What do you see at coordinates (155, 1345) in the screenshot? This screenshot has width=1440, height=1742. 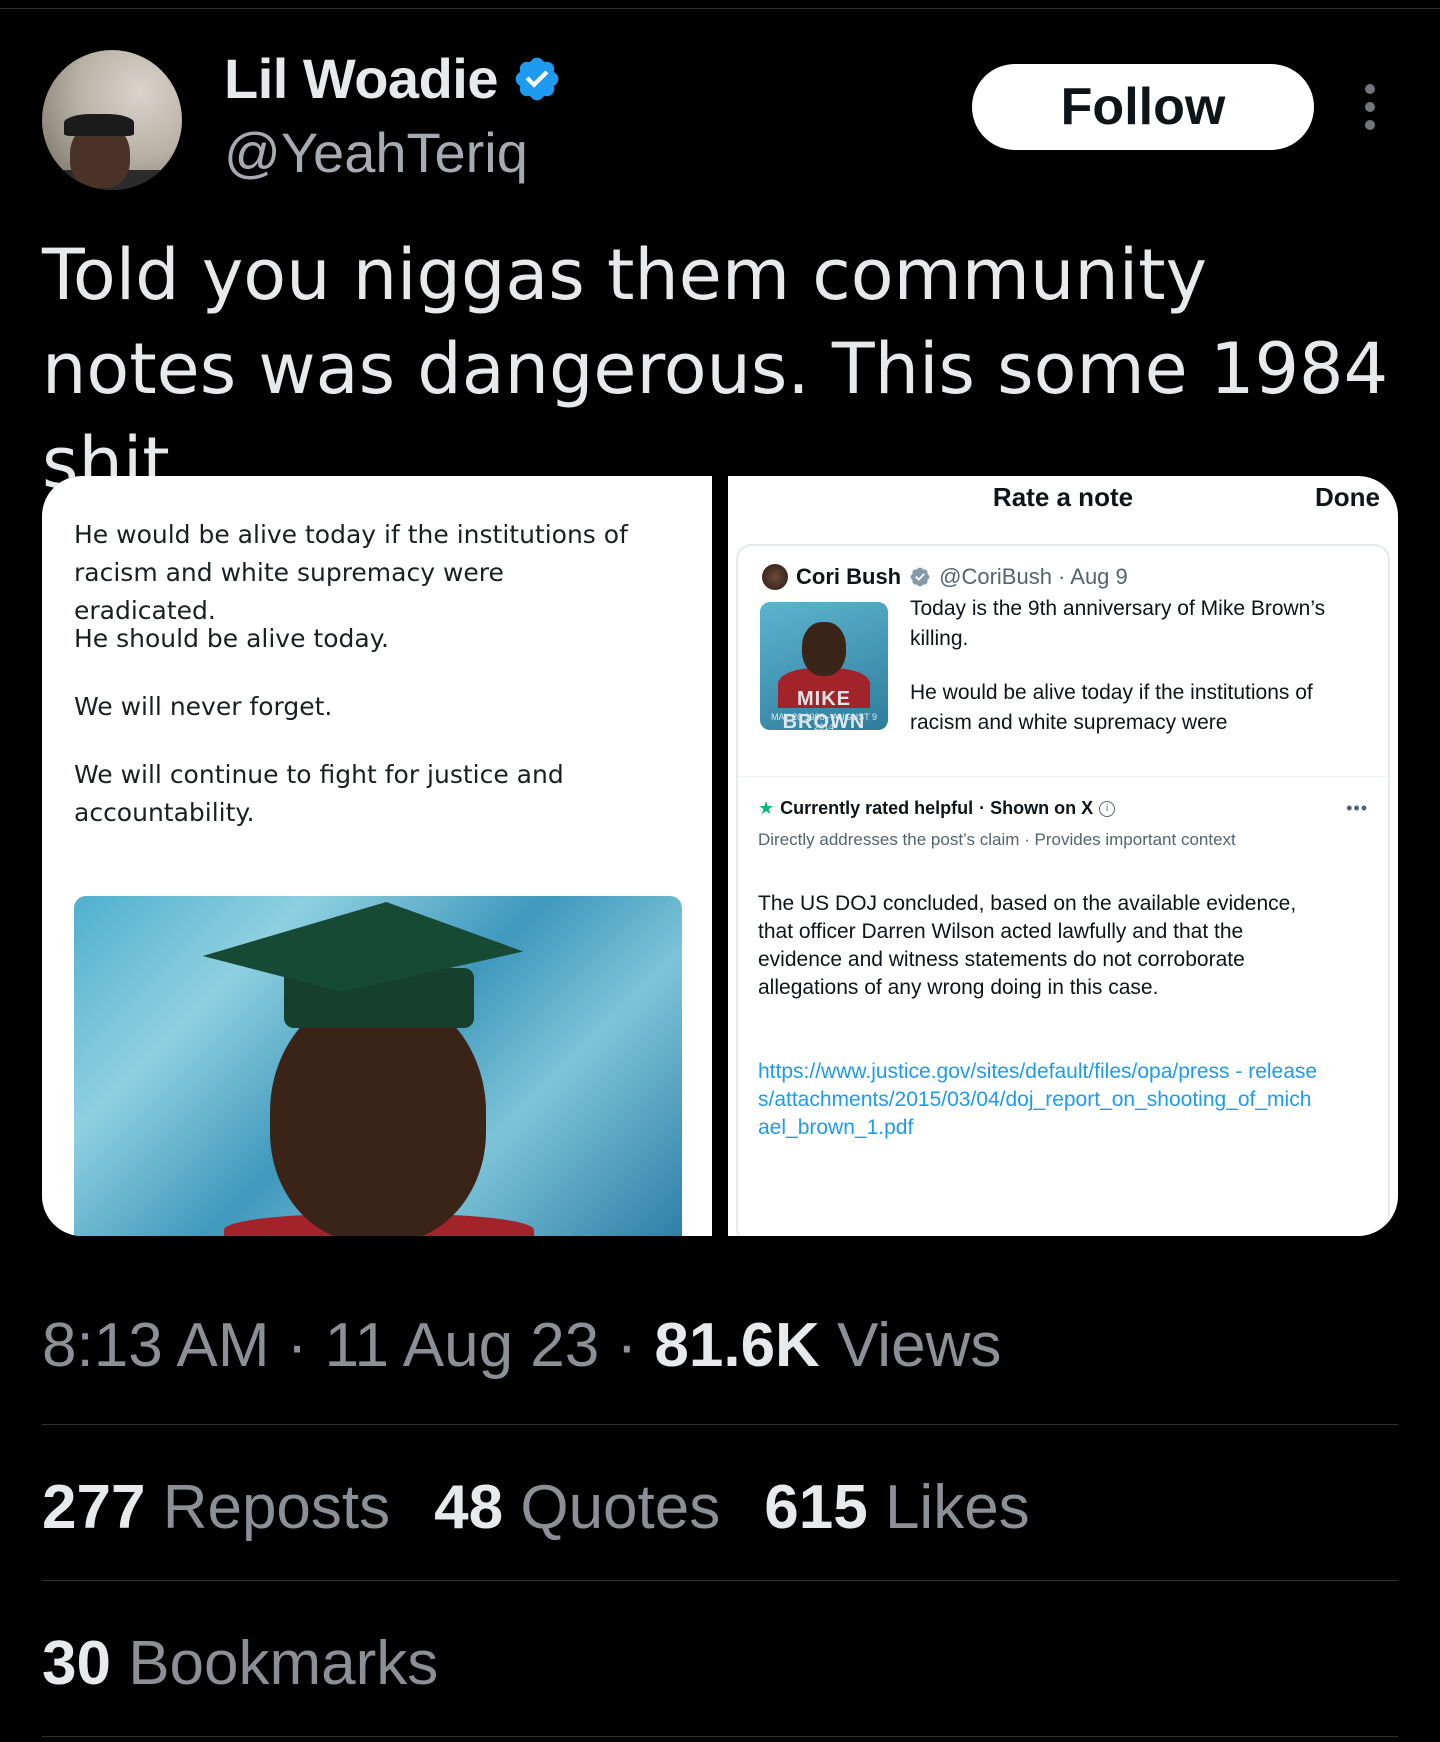 I see `tweet-time: 8:13 AM` at bounding box center [155, 1345].